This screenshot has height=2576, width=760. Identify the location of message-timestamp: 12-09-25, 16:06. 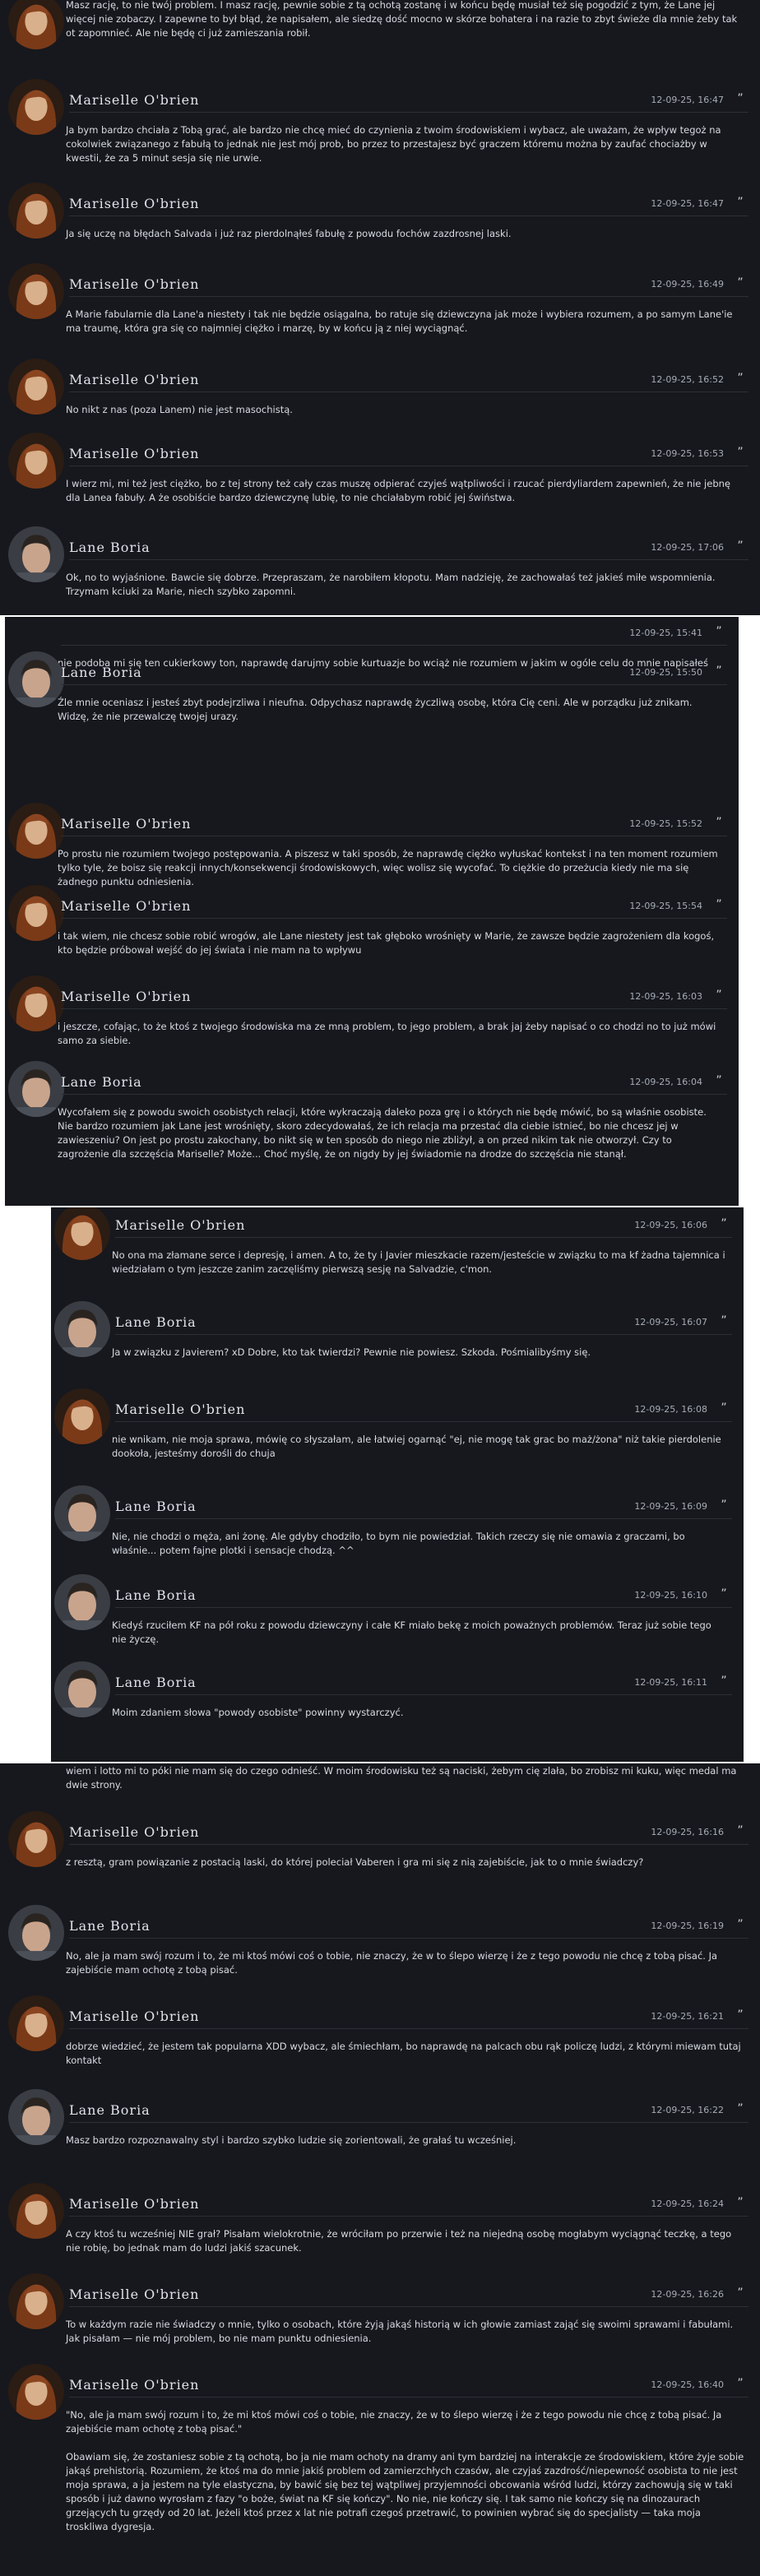
(670, 1225).